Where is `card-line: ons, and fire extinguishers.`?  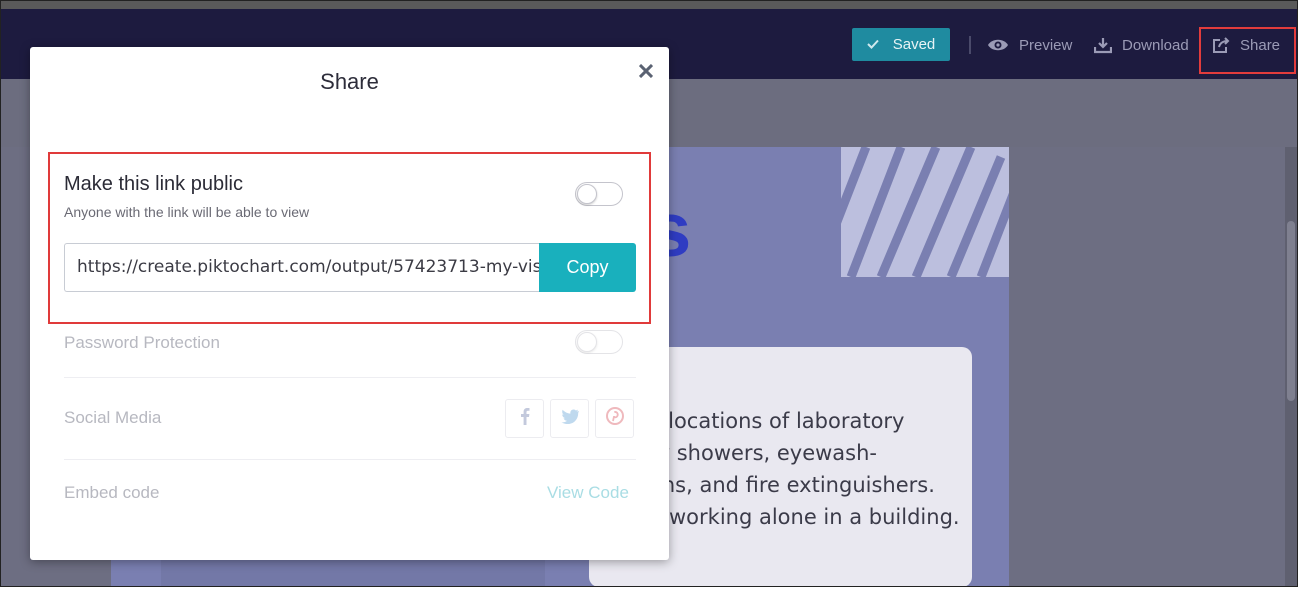
card-line: ons, and fire extinguishers. is located at coordinates (792, 485).